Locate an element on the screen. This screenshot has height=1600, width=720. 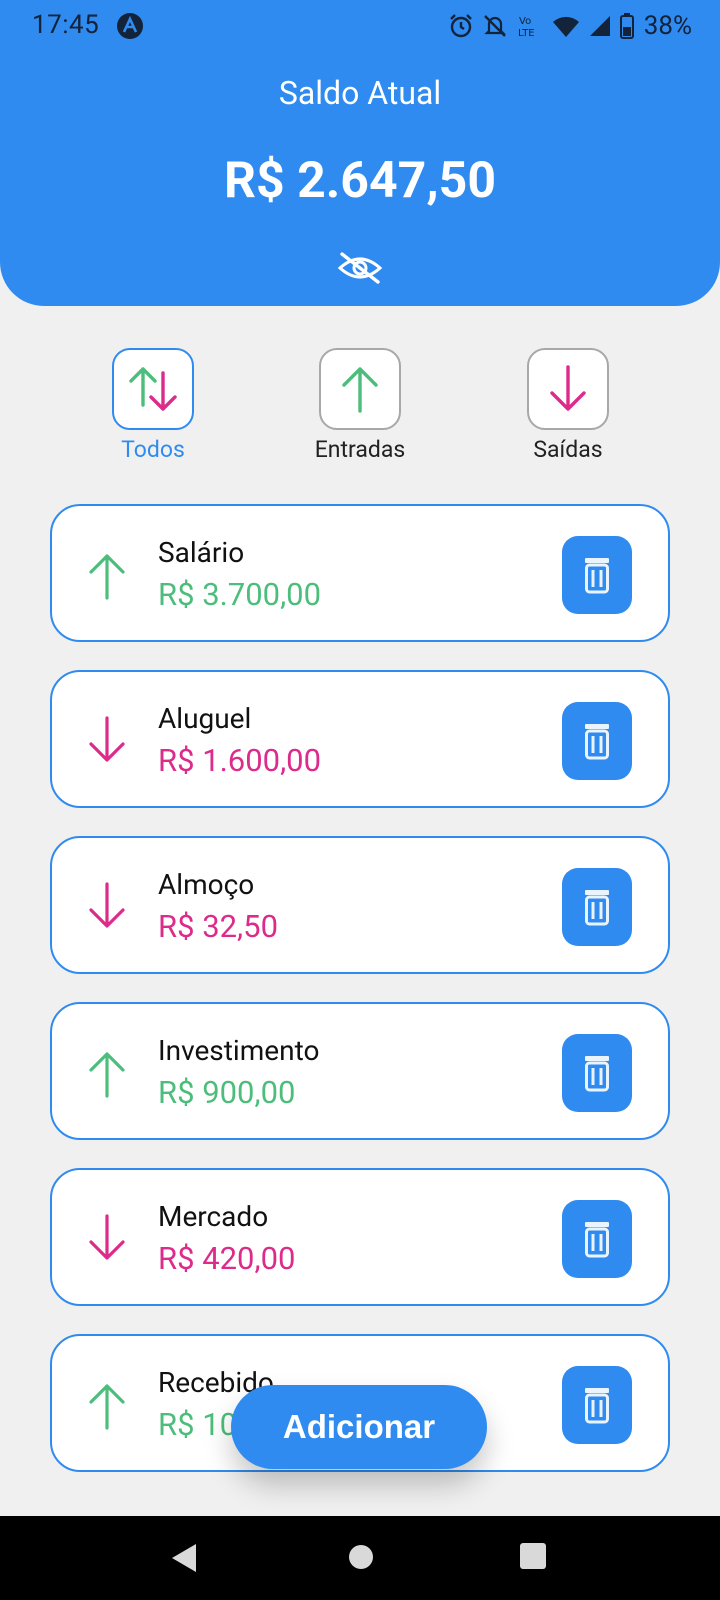
filter-todos-label: Todos is located at coordinates (153, 449).